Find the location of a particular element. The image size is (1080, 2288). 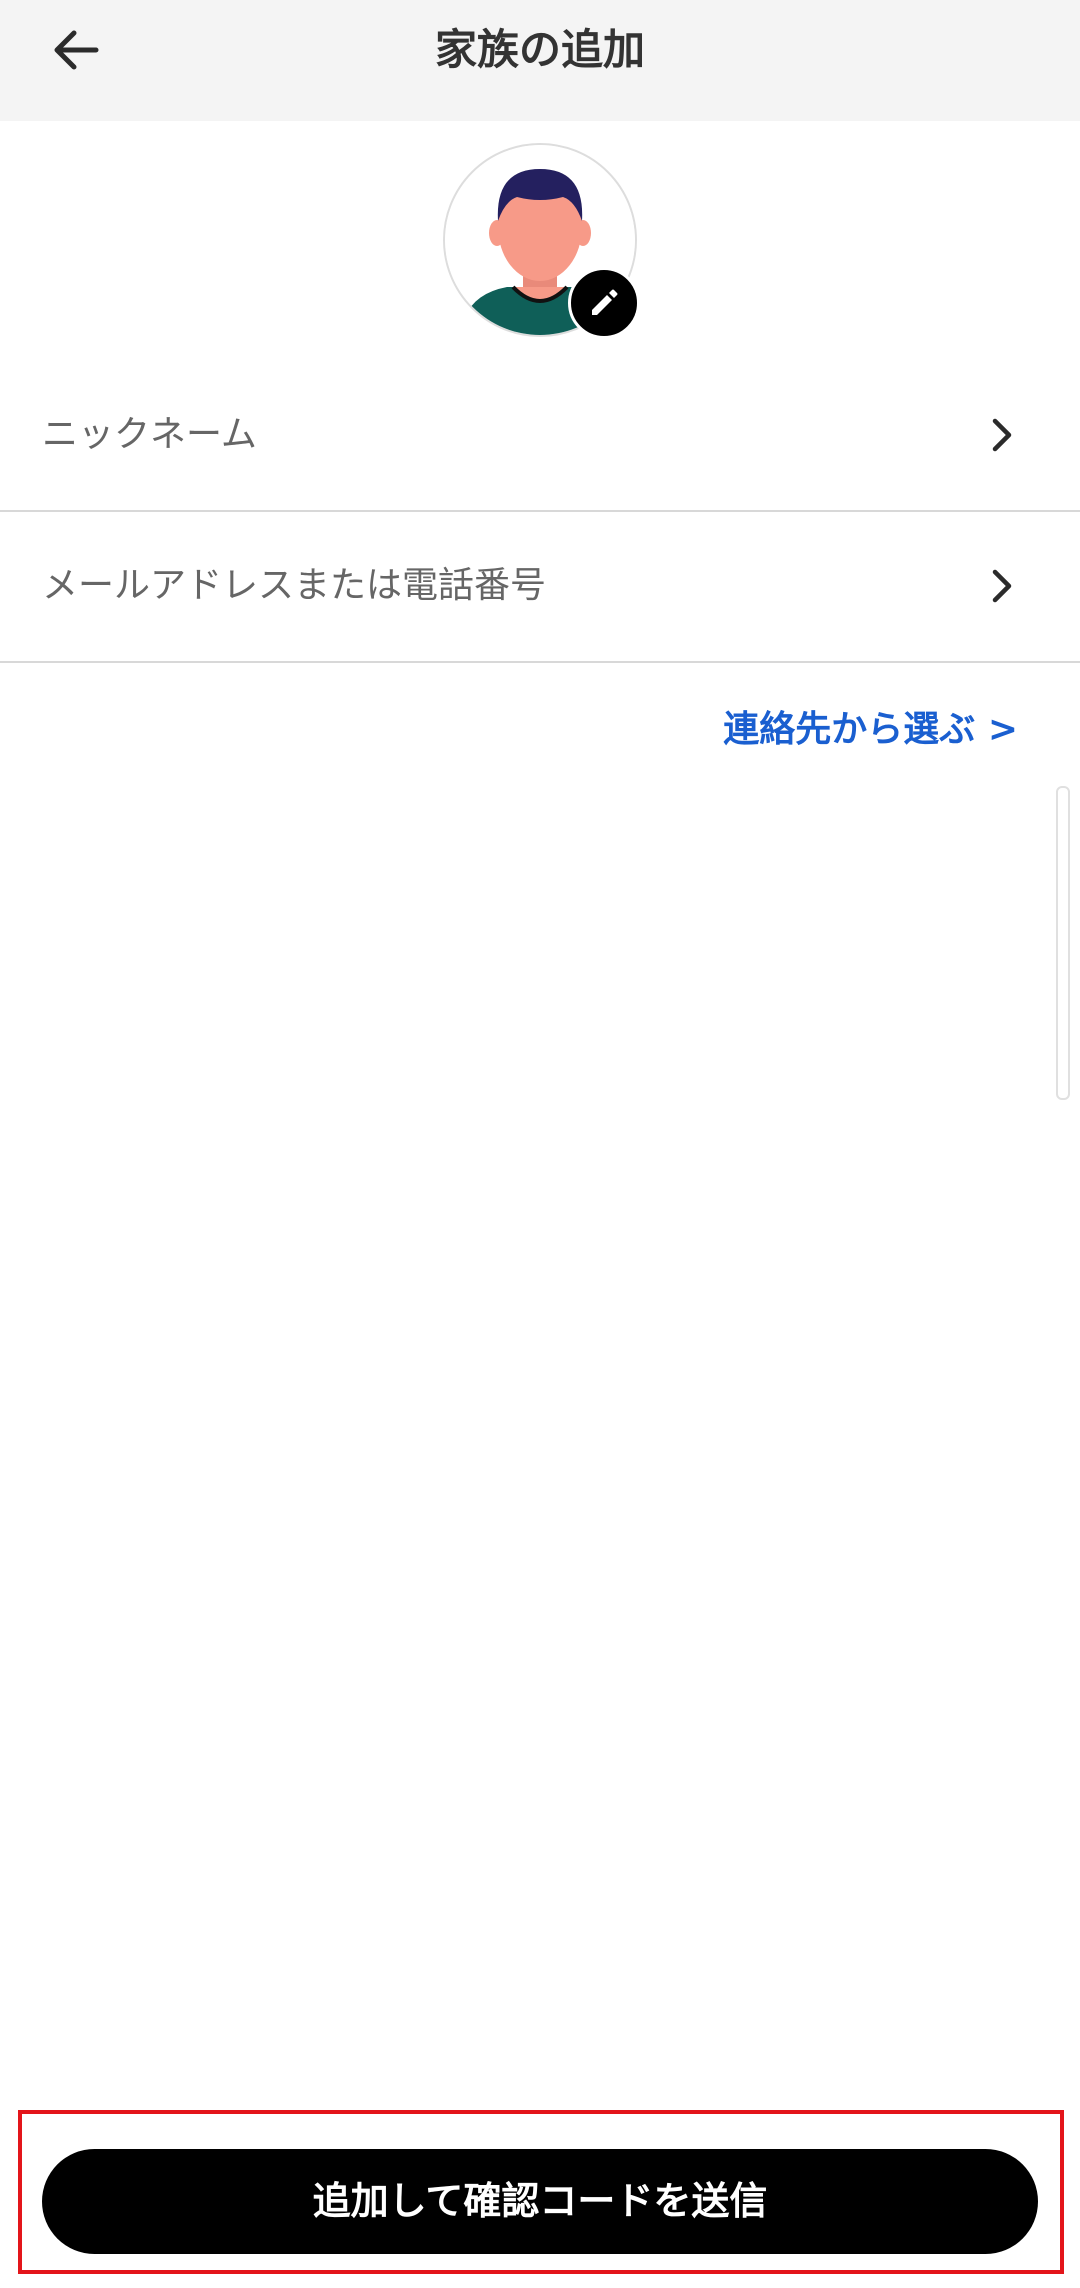

arrow-left-icon is located at coordinates (76, 50).